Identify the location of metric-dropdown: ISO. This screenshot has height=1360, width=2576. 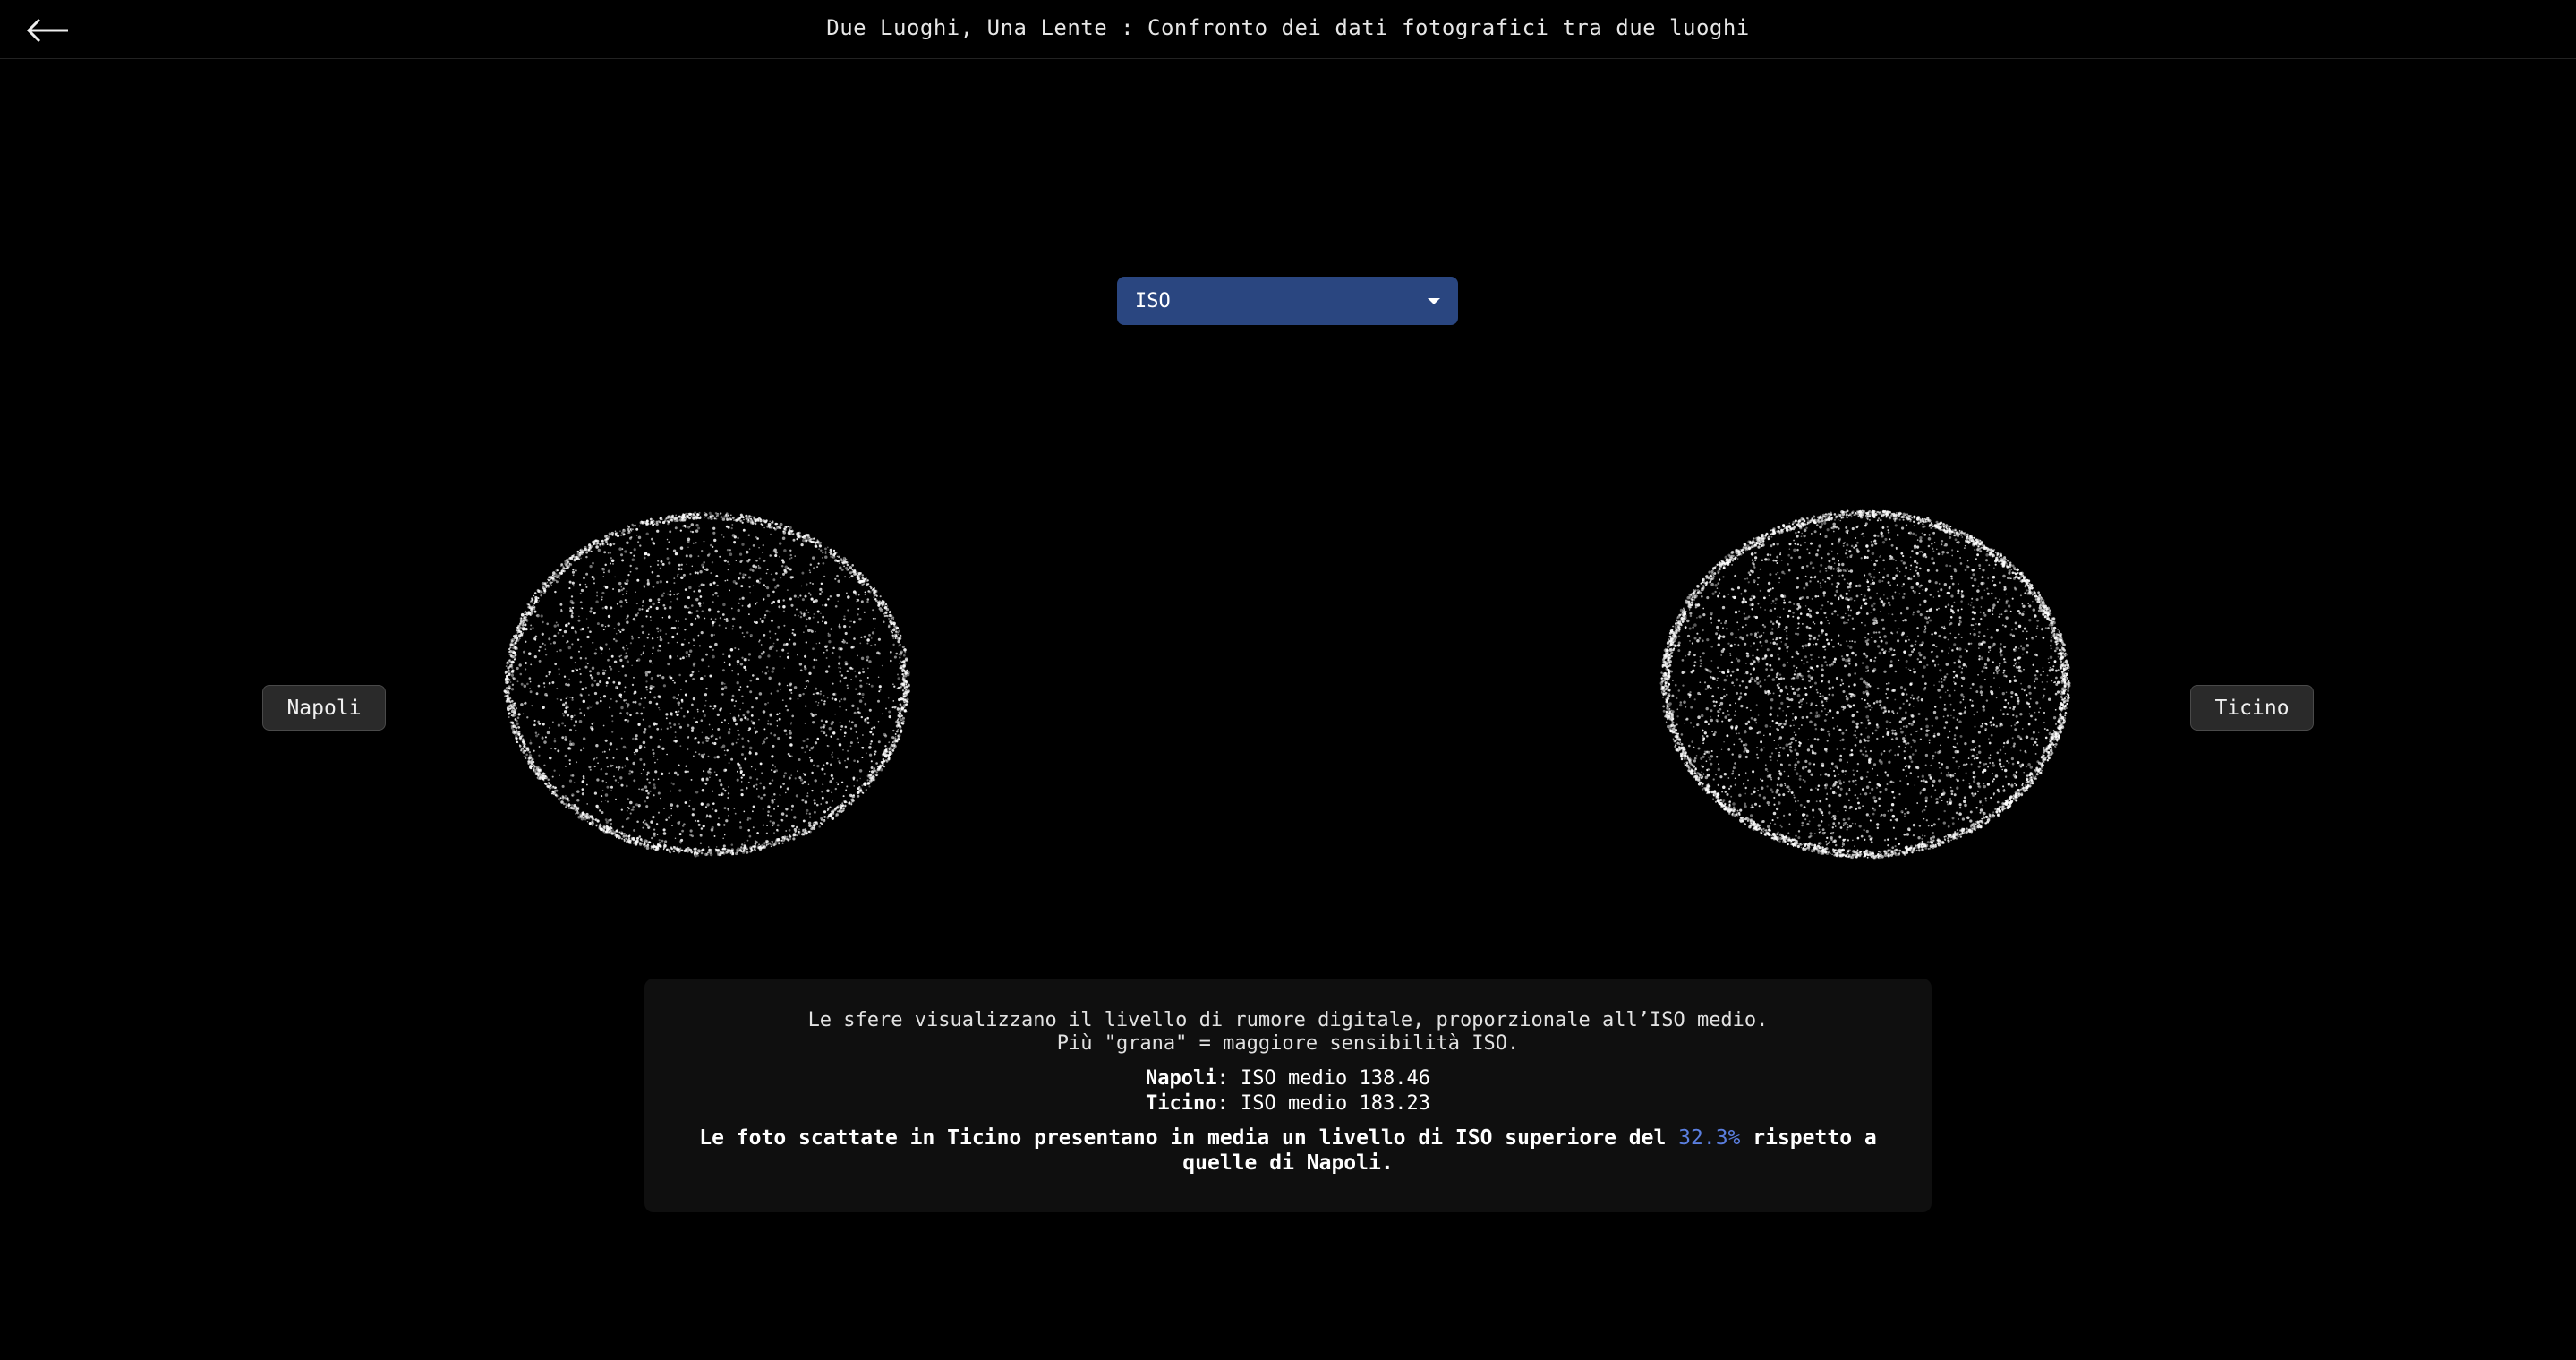
(1287, 301).